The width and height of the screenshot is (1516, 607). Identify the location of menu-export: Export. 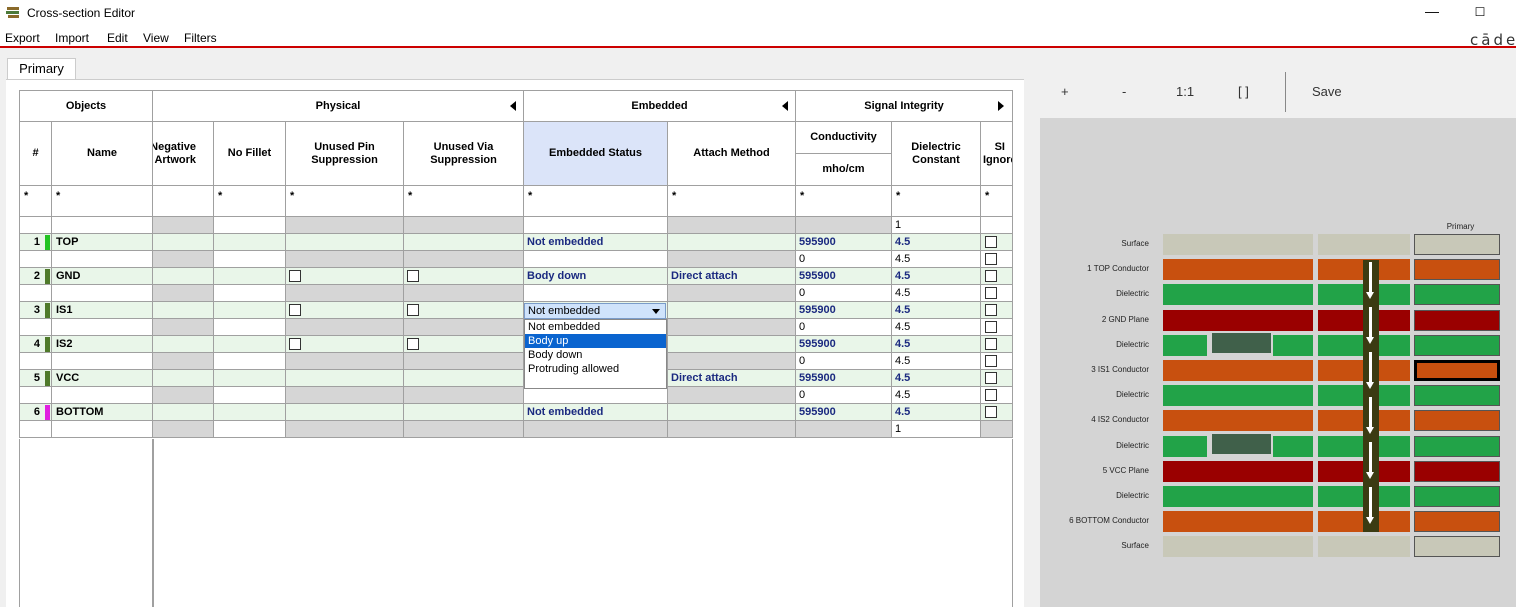
(22, 38).